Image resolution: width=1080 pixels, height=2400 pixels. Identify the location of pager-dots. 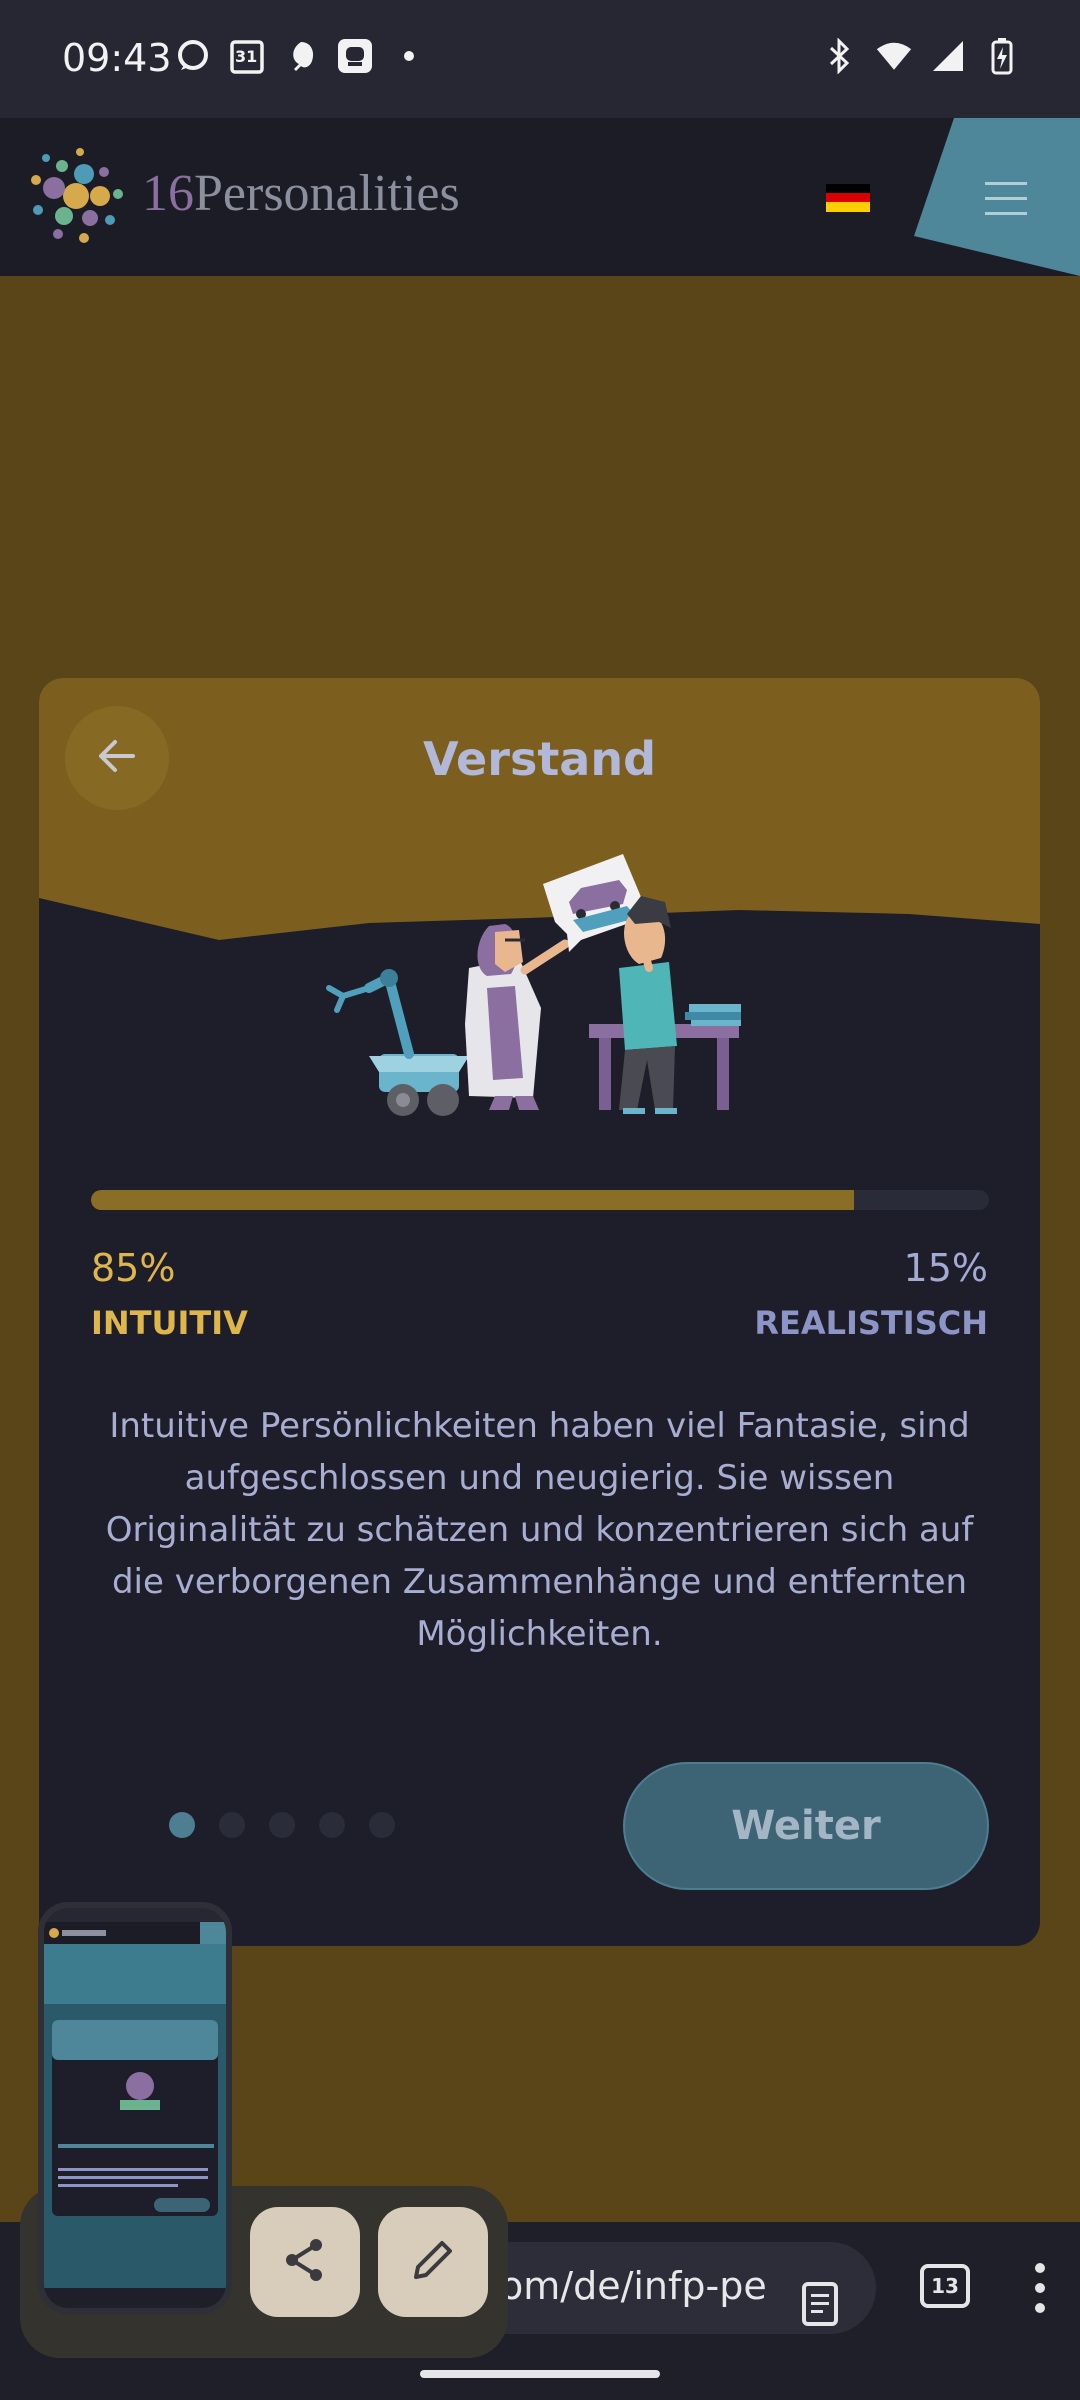
(282, 1825).